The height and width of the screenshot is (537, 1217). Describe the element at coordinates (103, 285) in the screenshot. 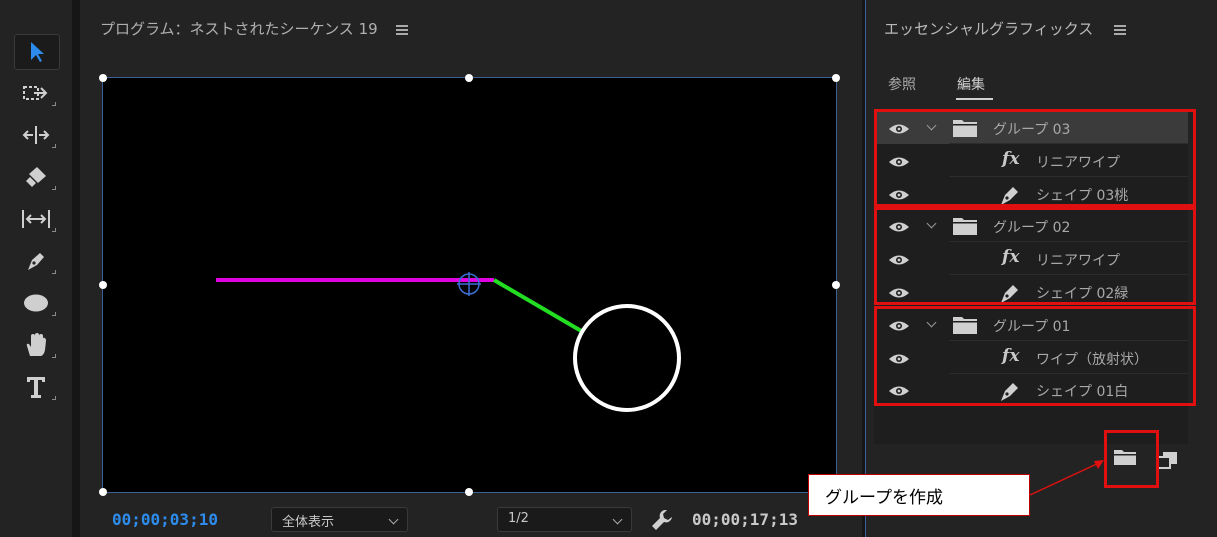

I see `transform-handle-middle-left` at that location.